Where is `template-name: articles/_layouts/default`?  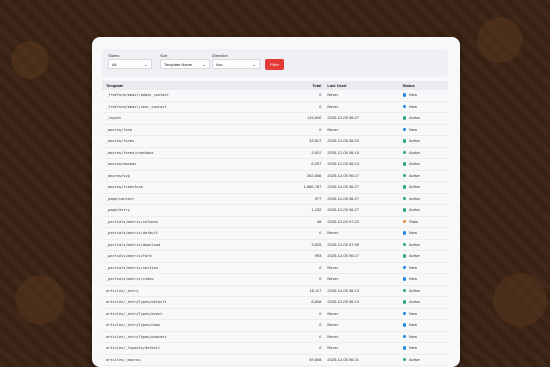 template-name: articles/_layouts/default is located at coordinates (188, 349).